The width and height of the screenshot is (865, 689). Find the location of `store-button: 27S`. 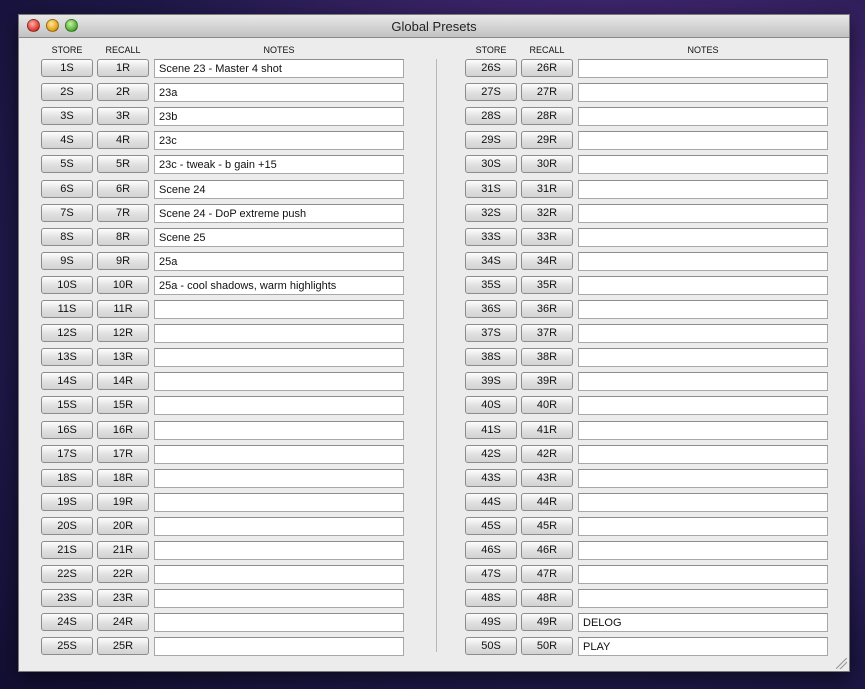

store-button: 27S is located at coordinates (491, 92).